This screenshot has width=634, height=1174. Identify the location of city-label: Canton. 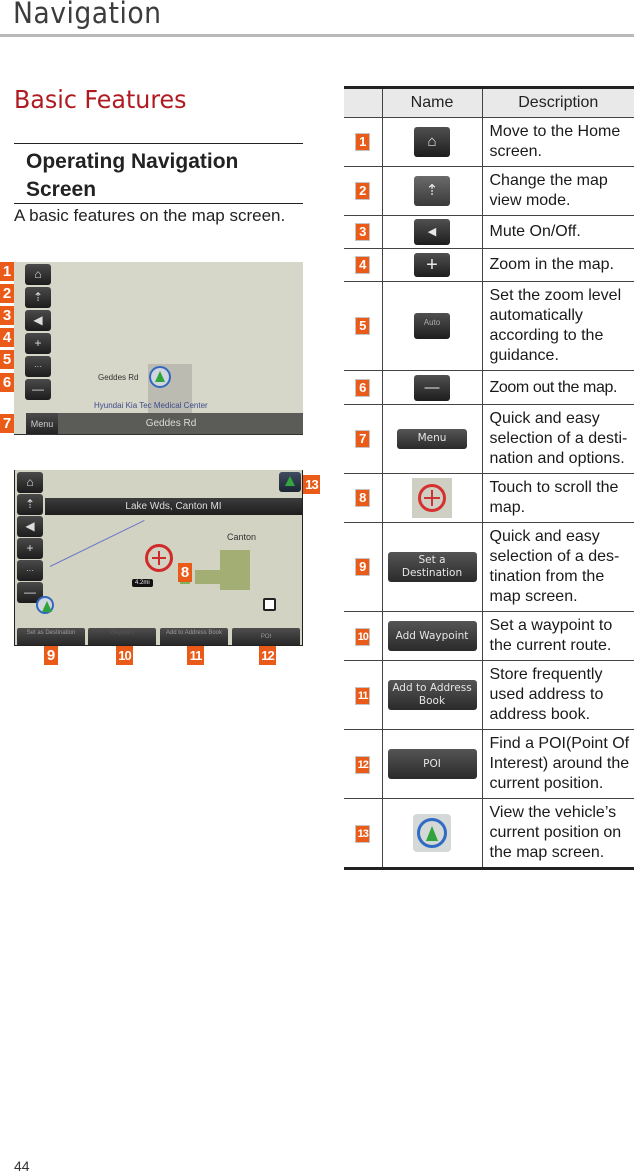
(242, 537).